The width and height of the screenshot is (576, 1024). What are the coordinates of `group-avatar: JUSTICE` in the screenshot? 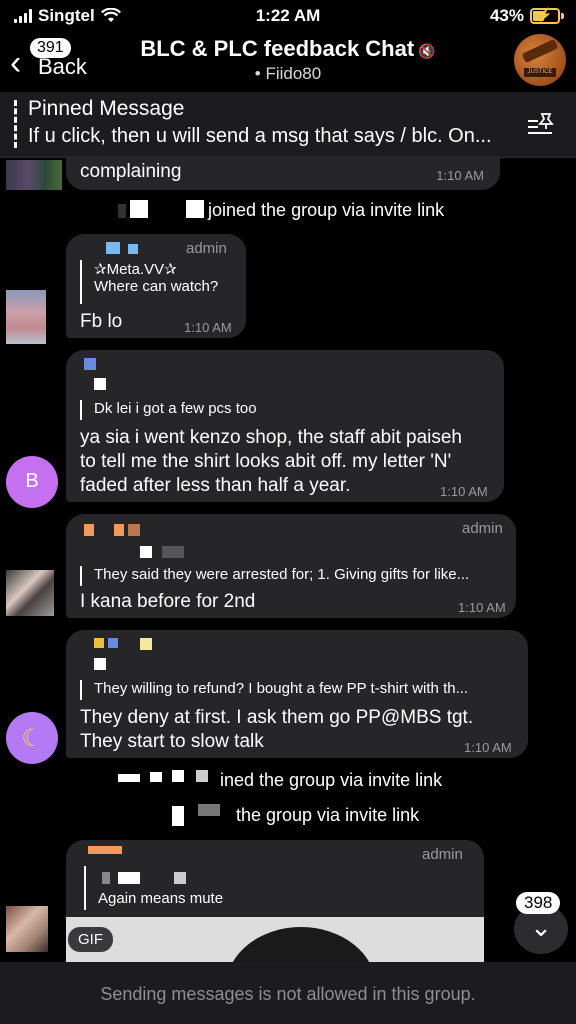 It's located at (540, 60).